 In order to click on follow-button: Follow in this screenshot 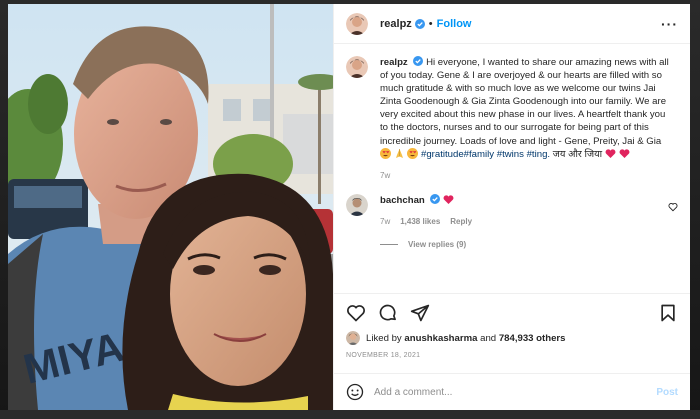, I will do `click(454, 24)`.